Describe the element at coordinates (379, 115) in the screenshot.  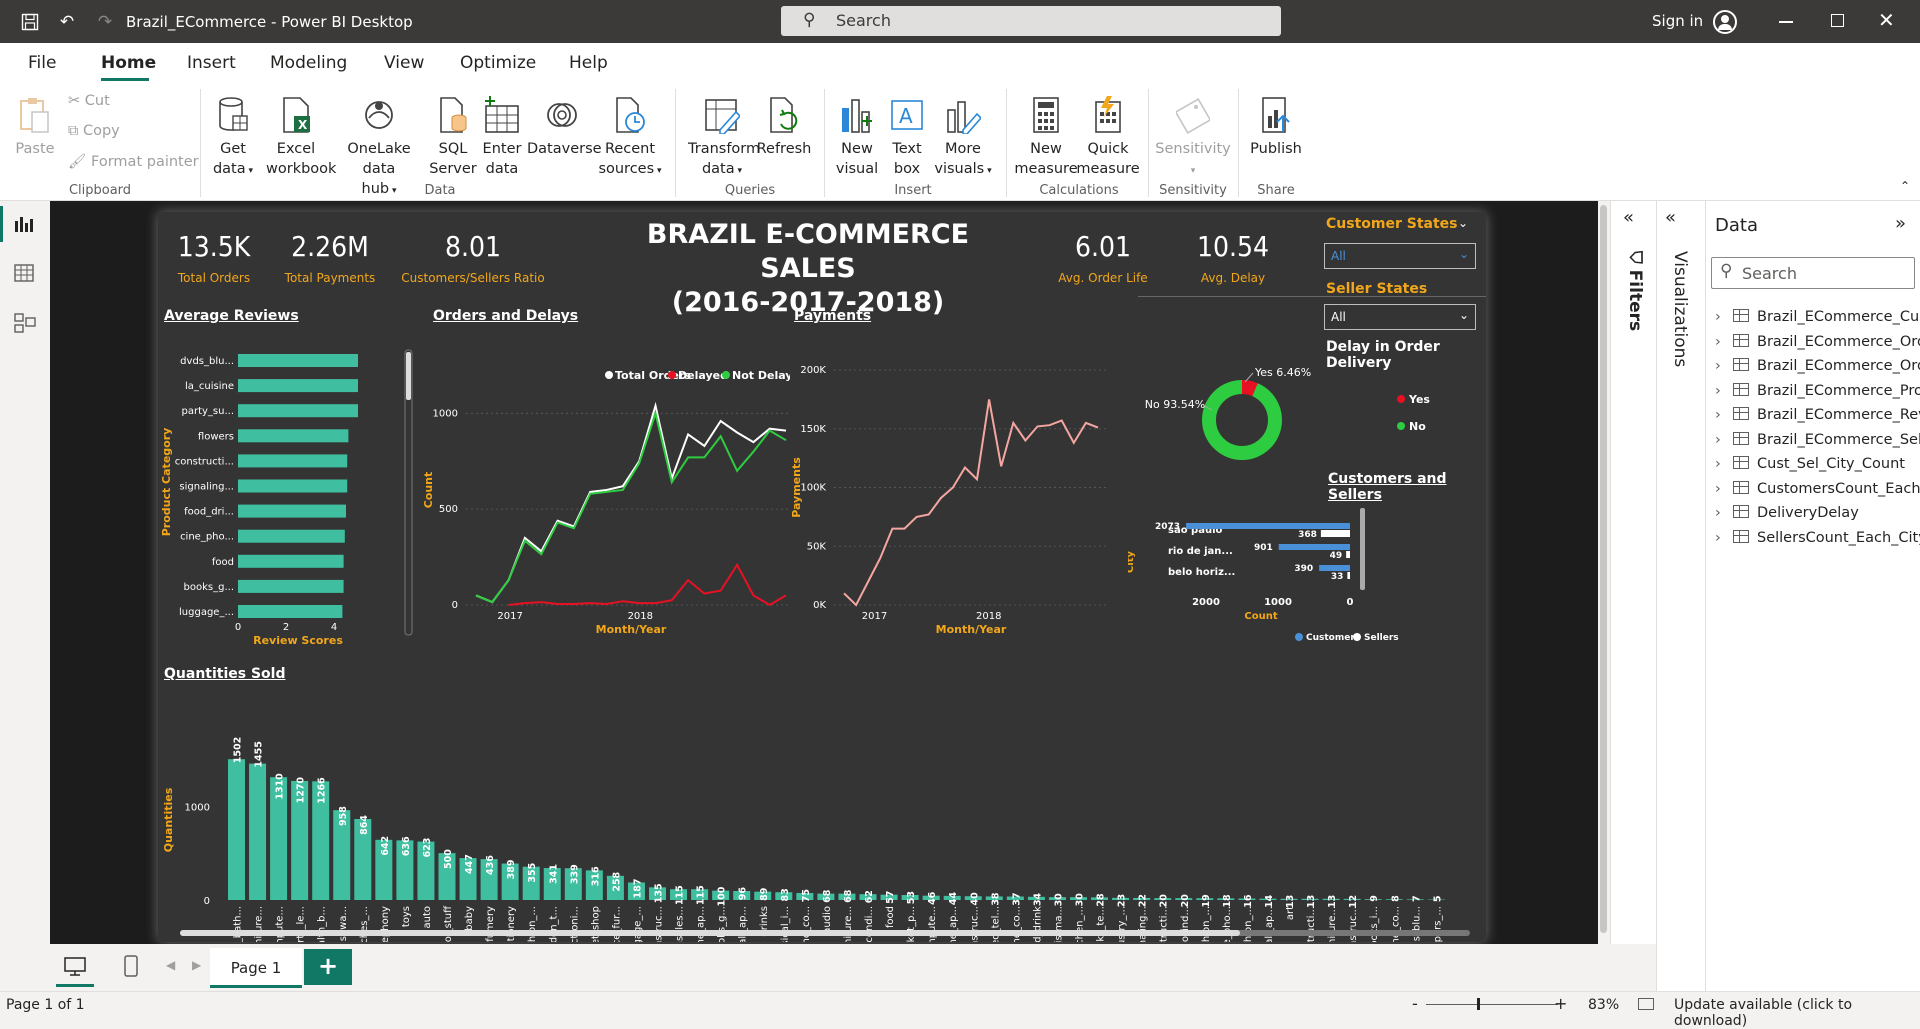
I see `onelake-icon` at that location.